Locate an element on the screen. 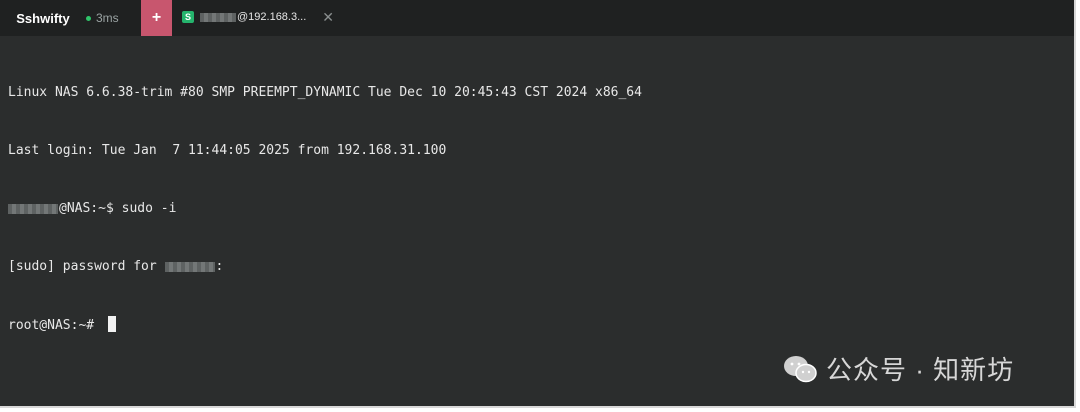 This screenshot has width=1080, height=412. app-title: Sshwifty is located at coordinates (43, 18).